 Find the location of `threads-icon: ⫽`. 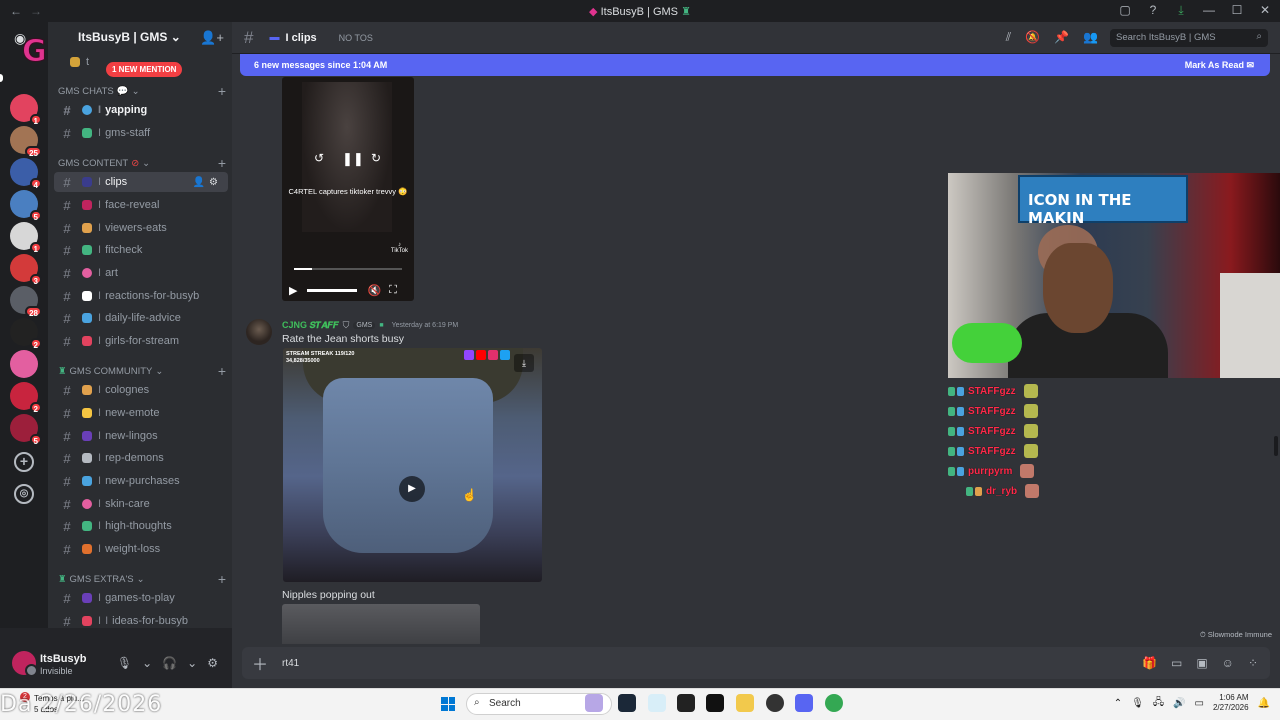

threads-icon: ⫽ is located at coordinates (1008, 37).